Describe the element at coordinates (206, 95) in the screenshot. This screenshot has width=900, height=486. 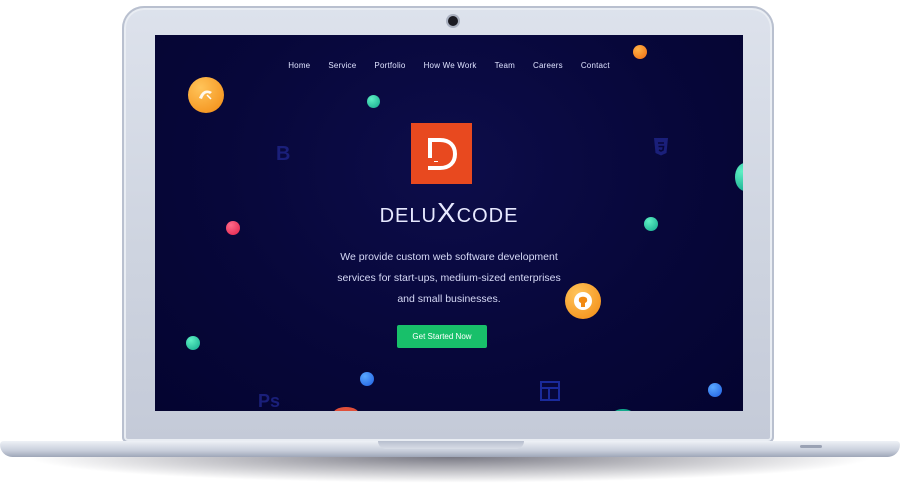
I see `mysql-icon` at that location.